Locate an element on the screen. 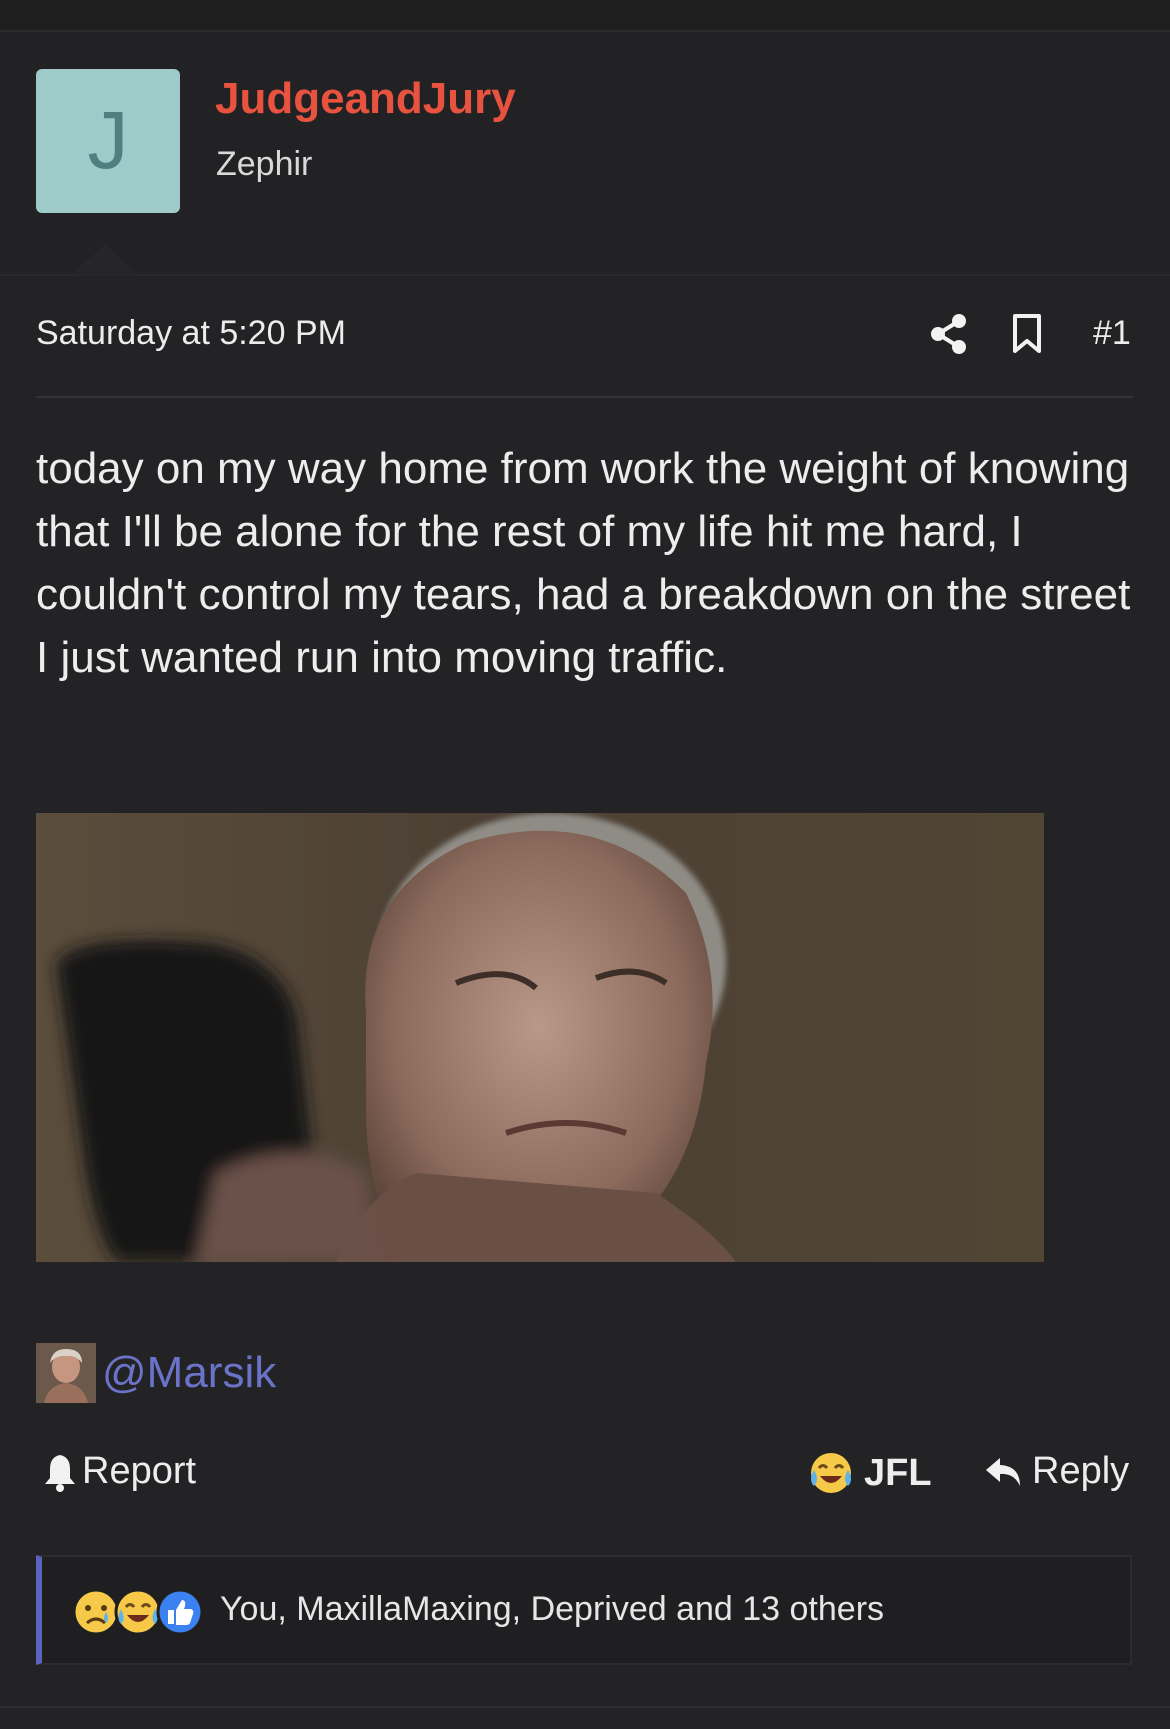  user-avatar: J is located at coordinates (108, 141).